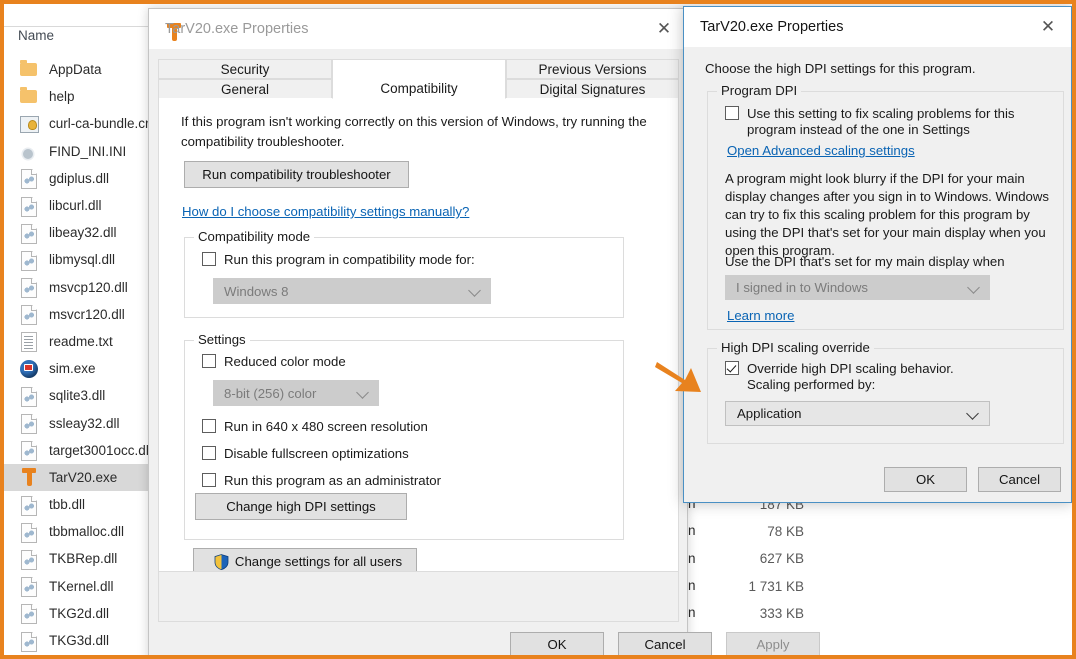 The height and width of the screenshot is (659, 1076). What do you see at coordinates (209, 480) in the screenshot?
I see `run-as-admin-checkbox` at bounding box center [209, 480].